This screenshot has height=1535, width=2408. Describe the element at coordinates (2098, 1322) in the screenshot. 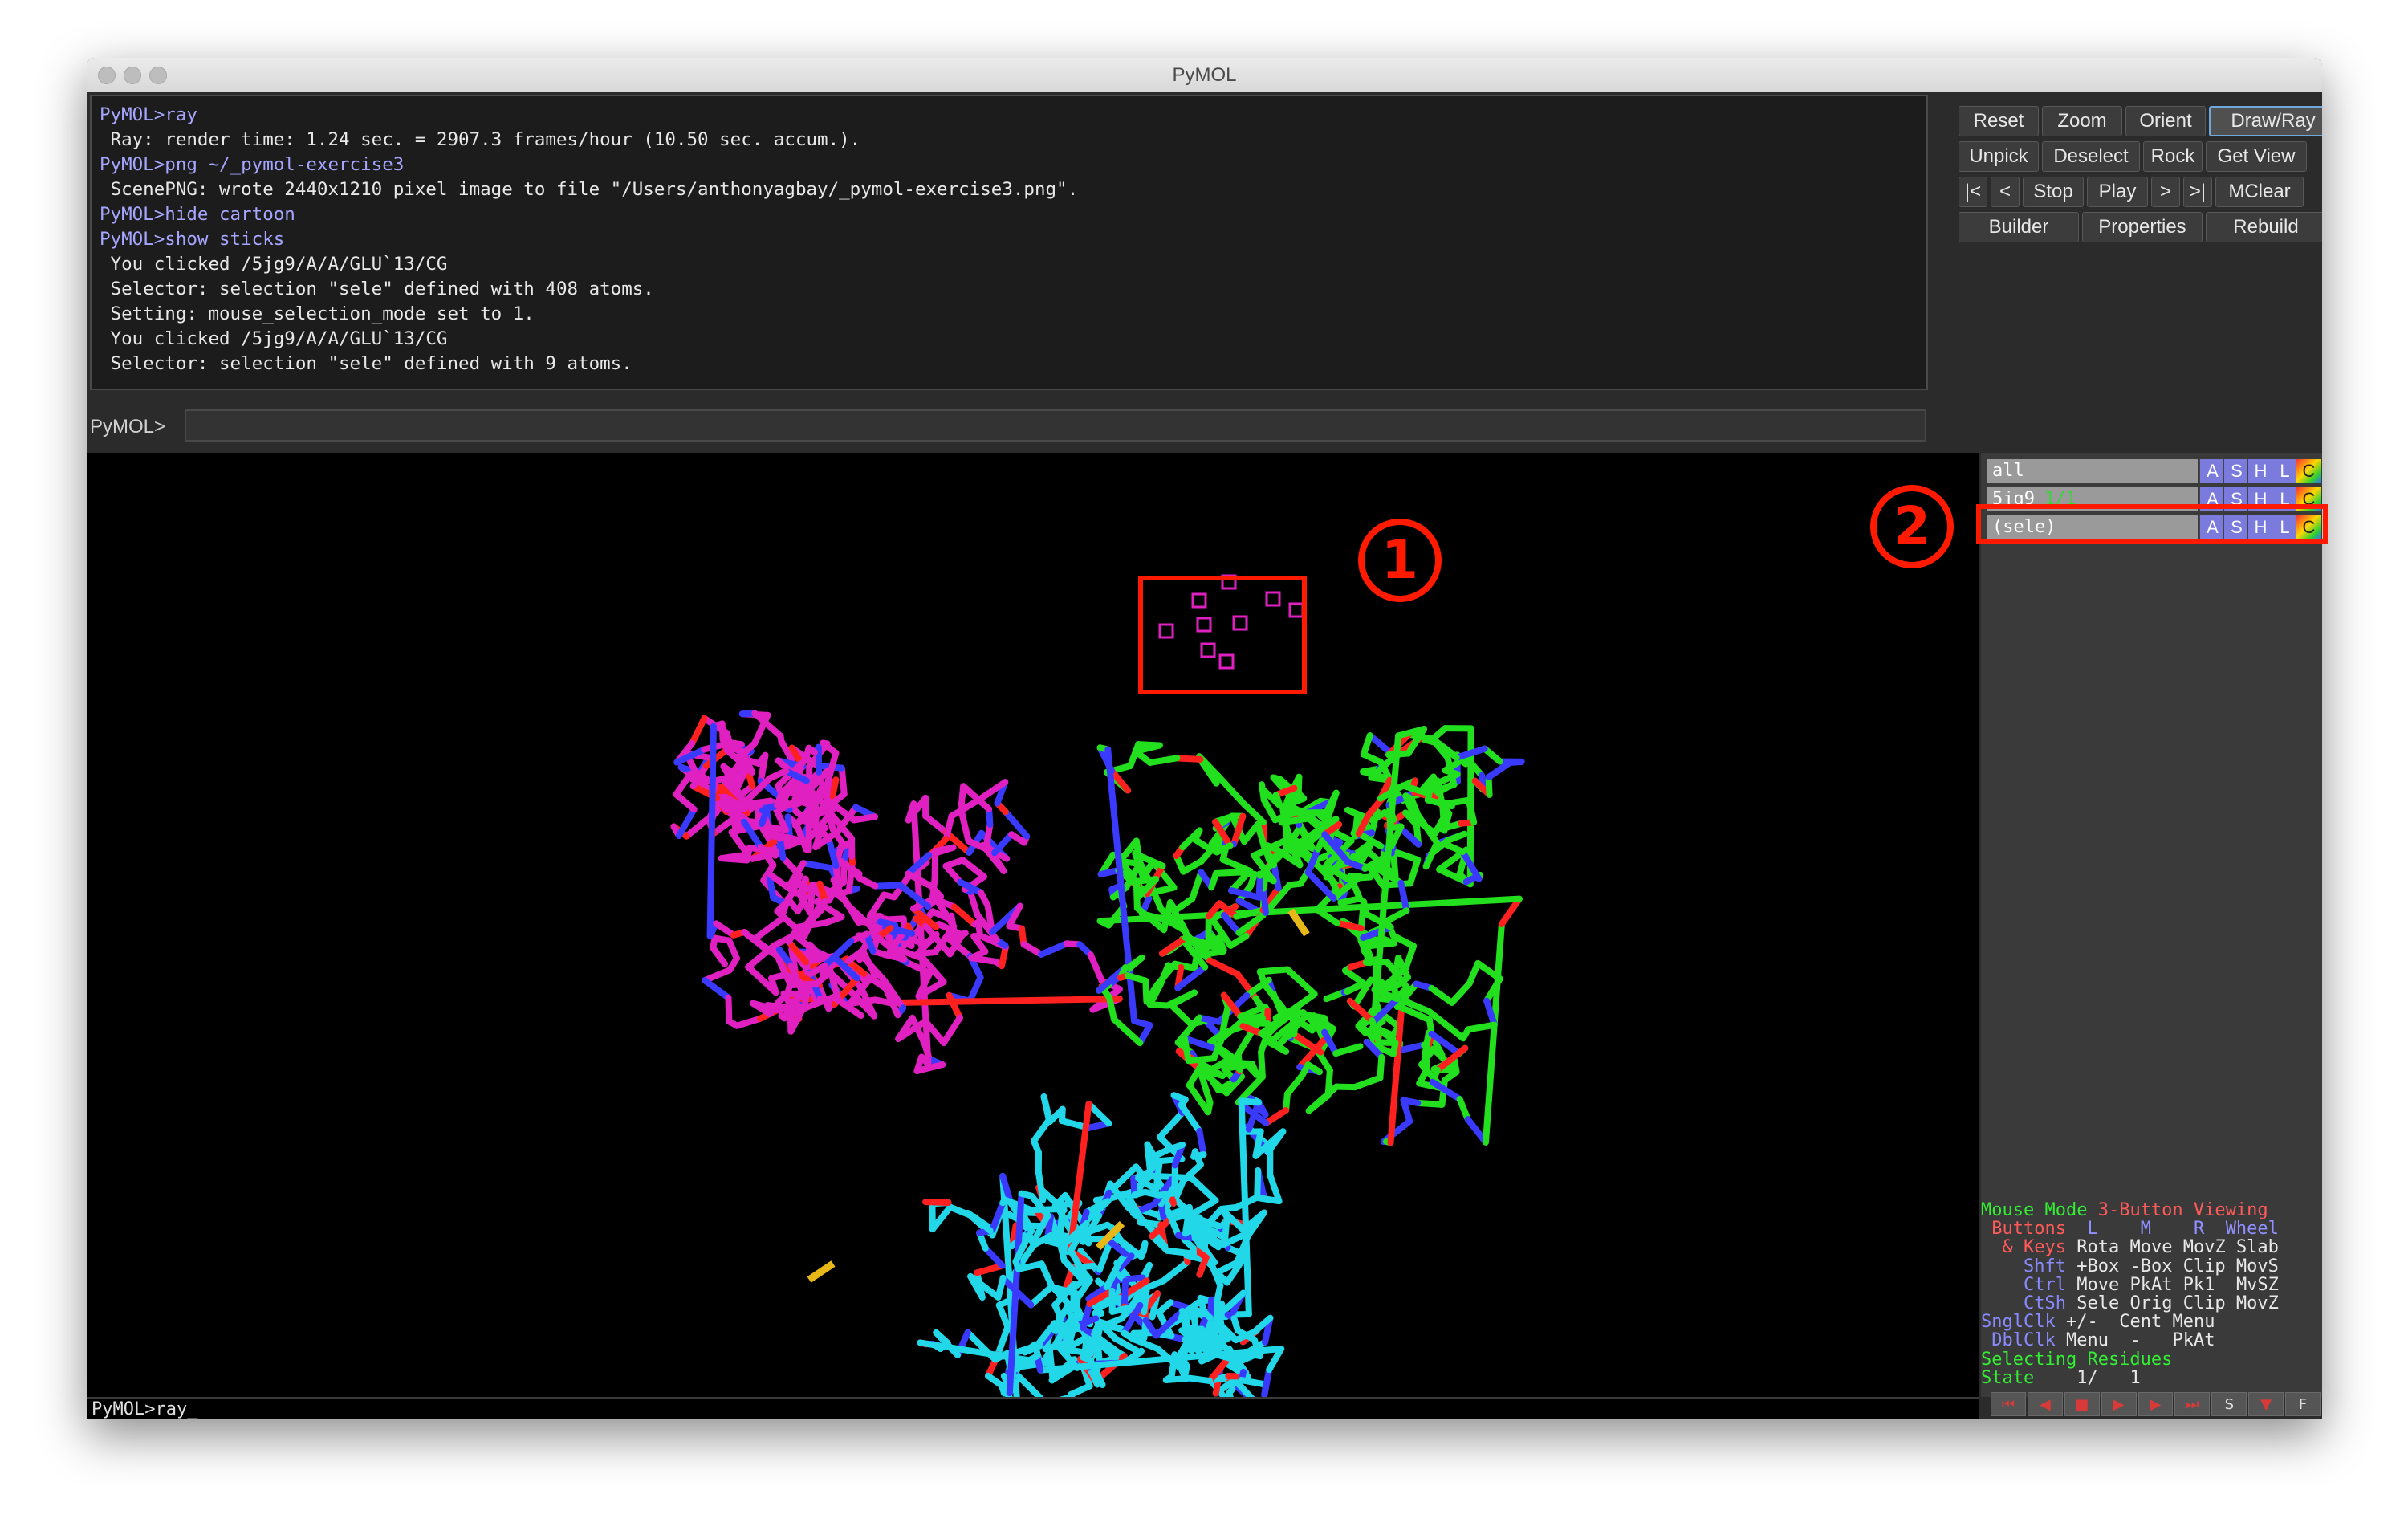

I see `mouse-snglclk-row: SnglClk +/- Cent Menu` at that location.